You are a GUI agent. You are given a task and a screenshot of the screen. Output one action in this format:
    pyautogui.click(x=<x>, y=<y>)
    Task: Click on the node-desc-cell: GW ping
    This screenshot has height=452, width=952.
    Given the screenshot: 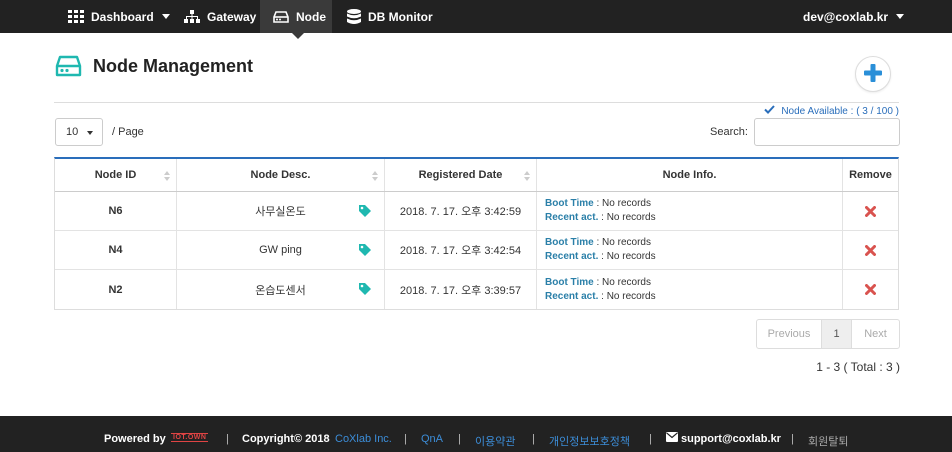 What is the action you would take?
    pyautogui.click(x=281, y=250)
    